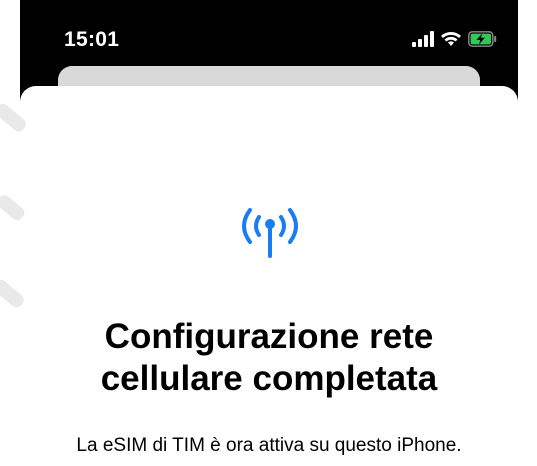 This screenshot has height=466, width=537. I want to click on signal-icon, so click(423, 39).